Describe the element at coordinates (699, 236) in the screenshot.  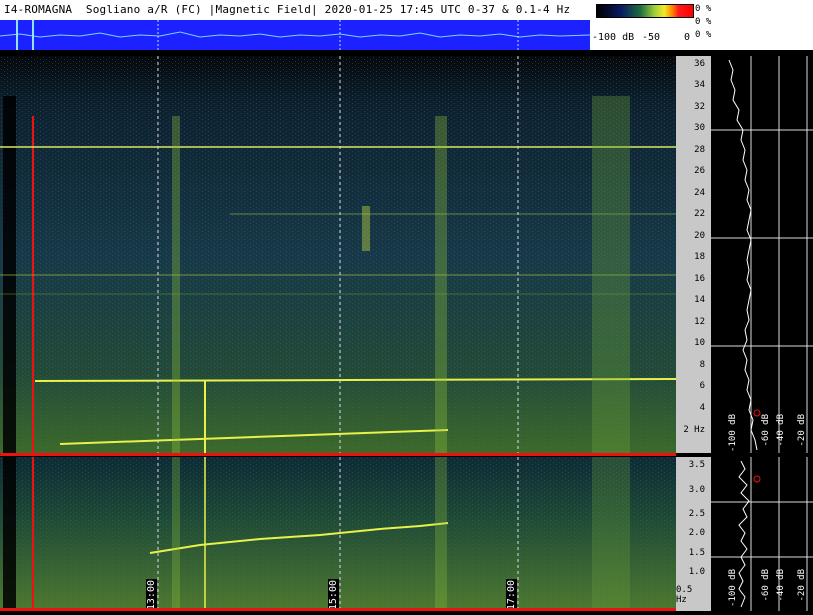
I see `axis-tick: 20` at that location.